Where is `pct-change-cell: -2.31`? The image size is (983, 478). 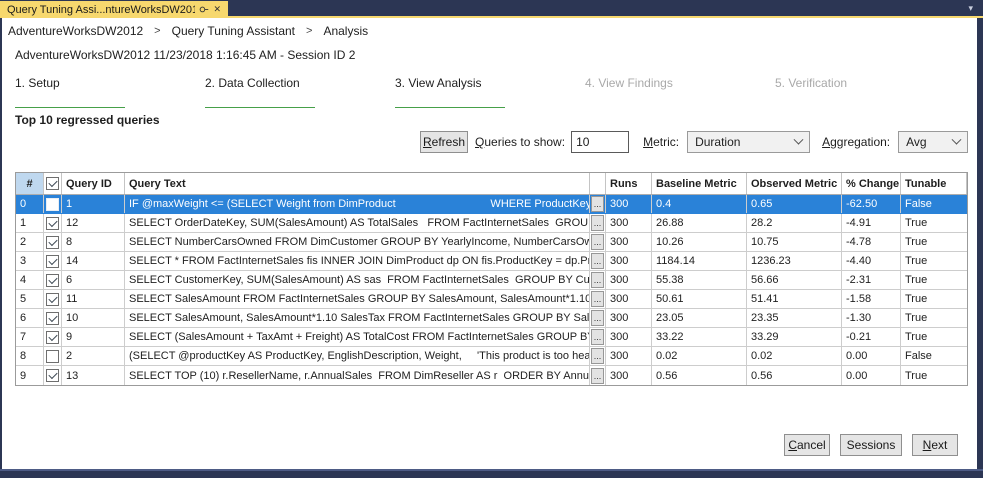 pct-change-cell: -2.31 is located at coordinates (871, 280).